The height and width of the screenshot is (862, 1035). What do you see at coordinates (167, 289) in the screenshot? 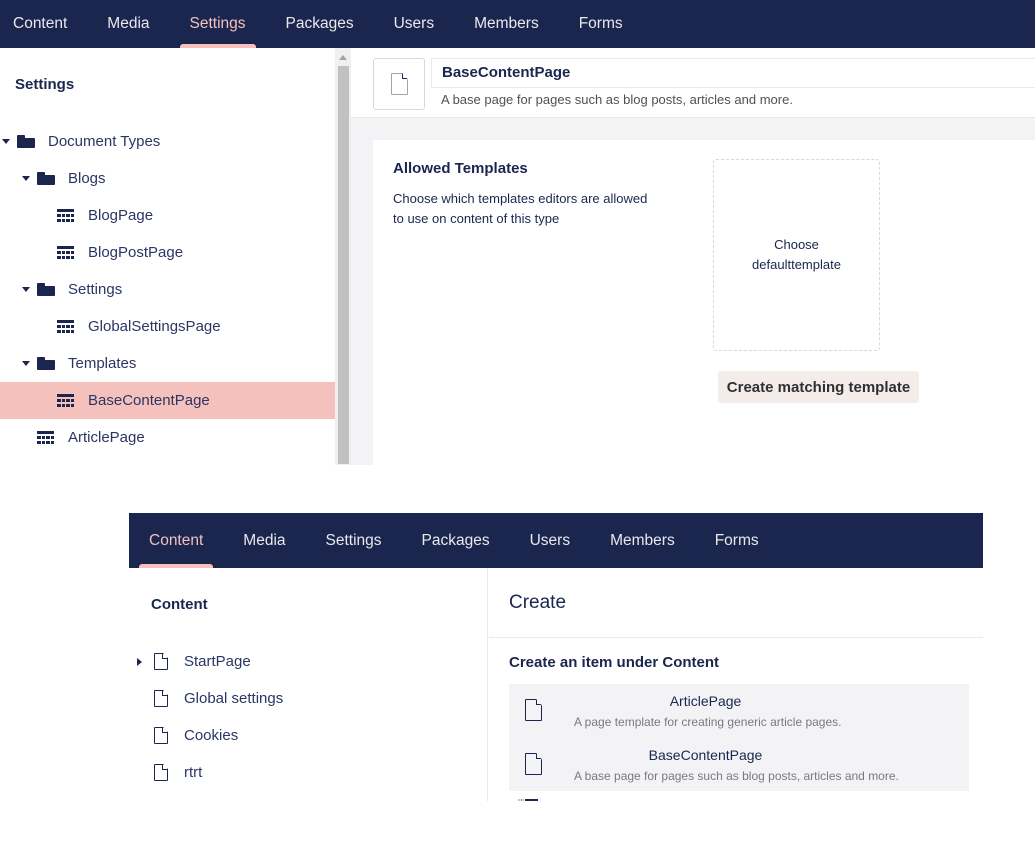
I see `tree-item-settings: Settings` at bounding box center [167, 289].